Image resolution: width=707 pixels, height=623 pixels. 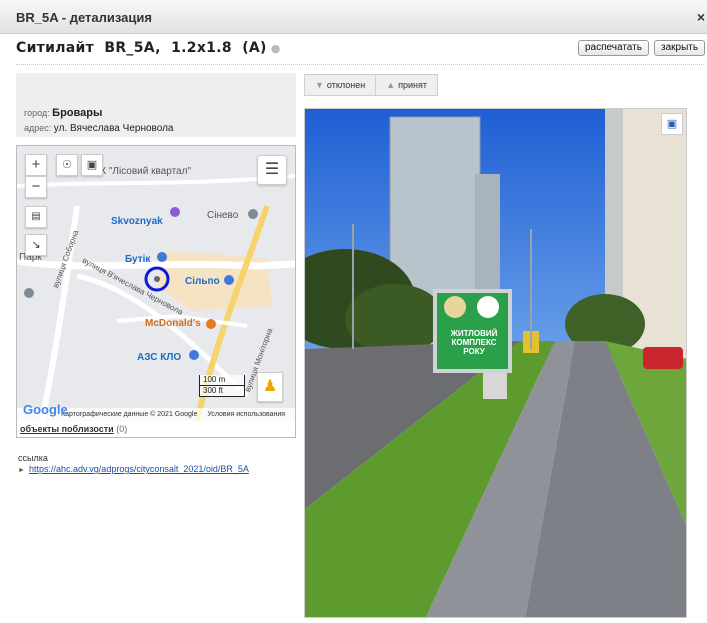 What do you see at coordinates (672, 124) in the screenshot?
I see `photo-save-icon: ▣` at bounding box center [672, 124].